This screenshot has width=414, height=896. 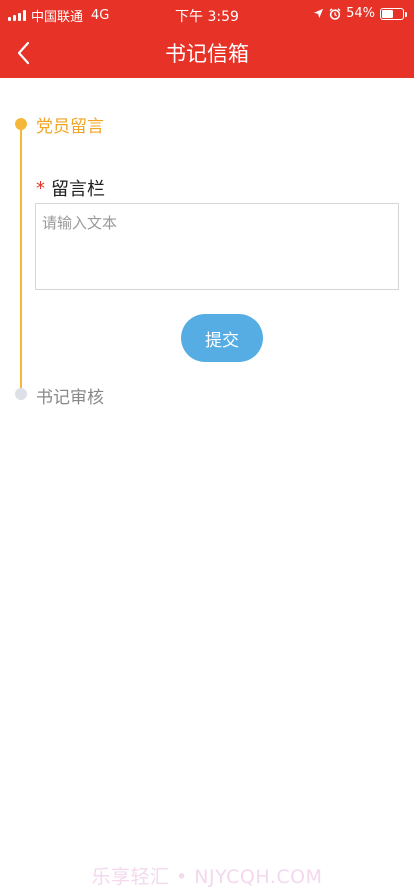 What do you see at coordinates (21, 124) in the screenshot?
I see `timeline-dot-active` at bounding box center [21, 124].